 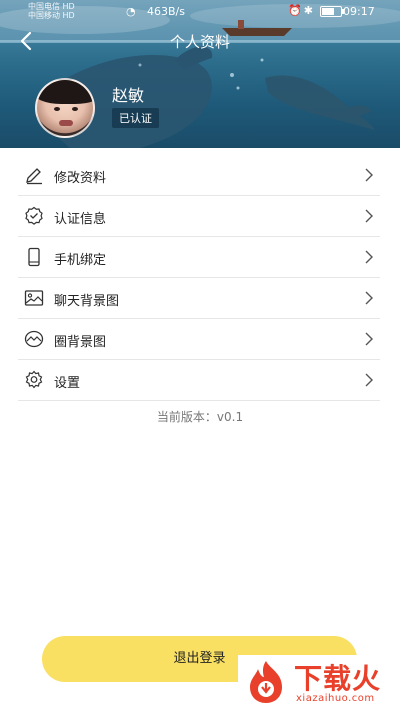 I want to click on battery-fill, so click(x=328, y=11).